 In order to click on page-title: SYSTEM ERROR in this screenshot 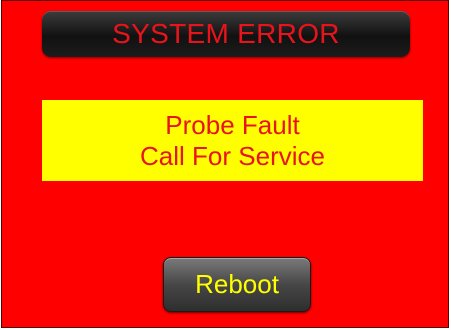, I will do `click(226, 33)`.